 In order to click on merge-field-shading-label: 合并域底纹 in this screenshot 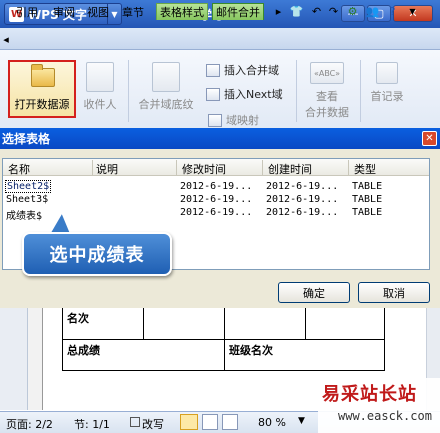, I will do `click(166, 104)`.